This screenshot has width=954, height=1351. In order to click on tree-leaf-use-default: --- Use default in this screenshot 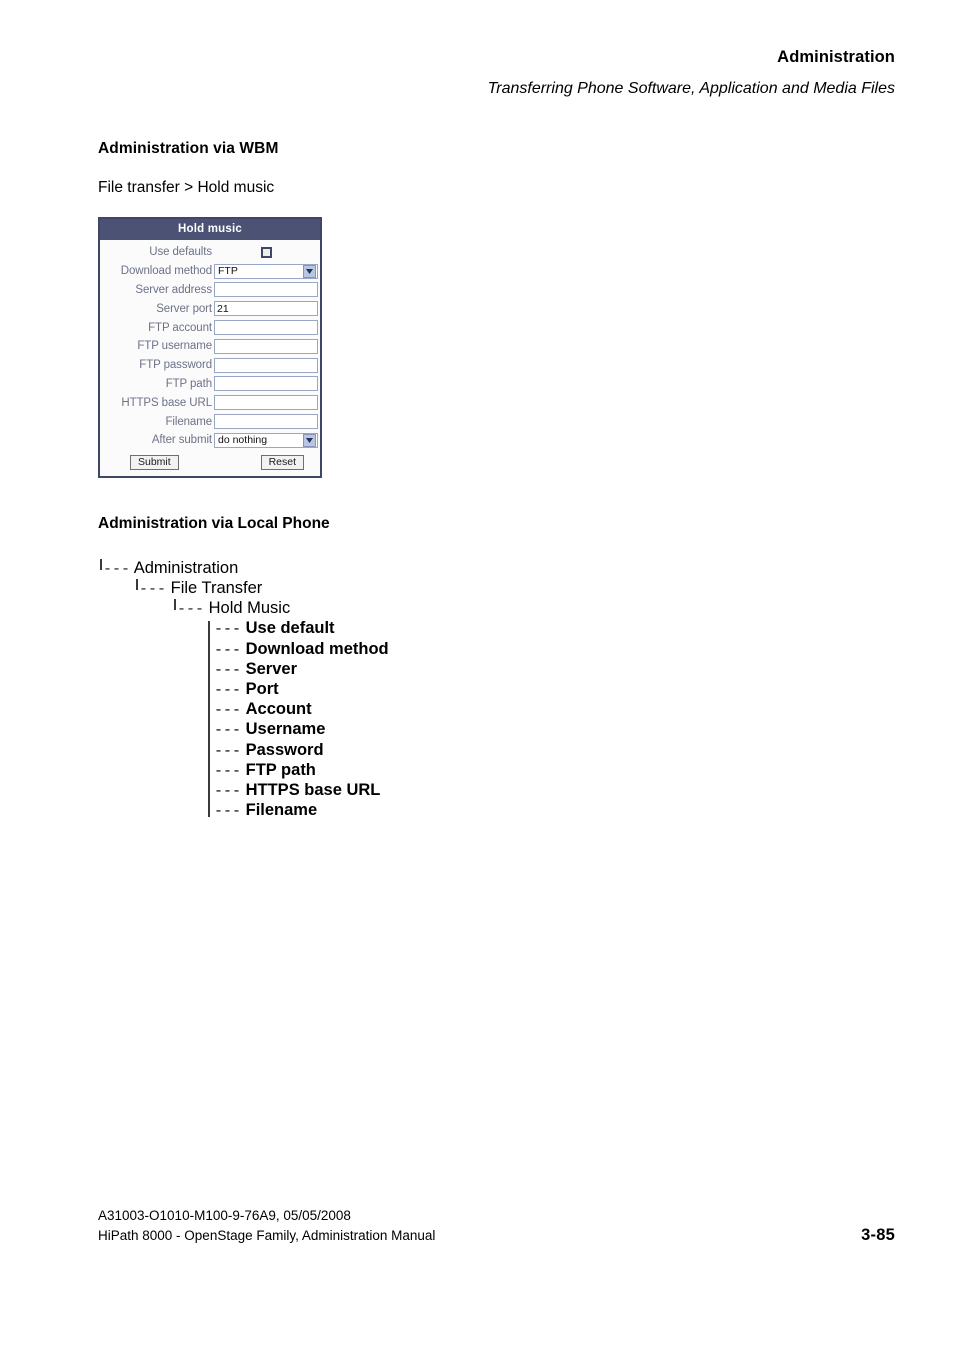, I will do `click(553, 629)`.